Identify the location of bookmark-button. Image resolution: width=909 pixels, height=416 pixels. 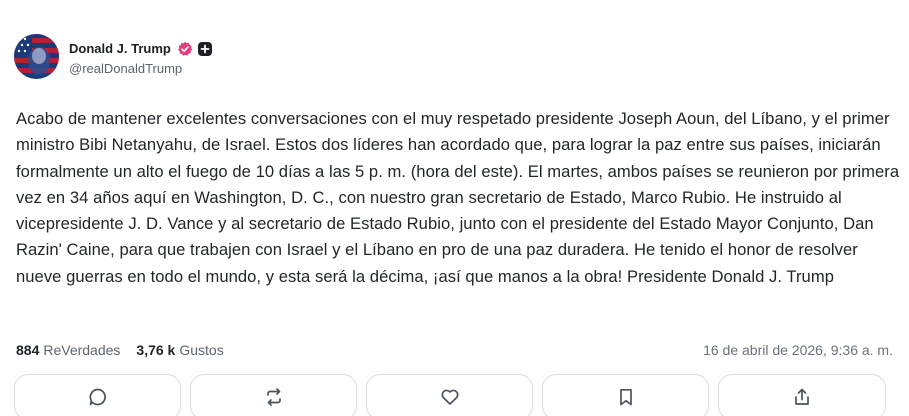
(625, 395).